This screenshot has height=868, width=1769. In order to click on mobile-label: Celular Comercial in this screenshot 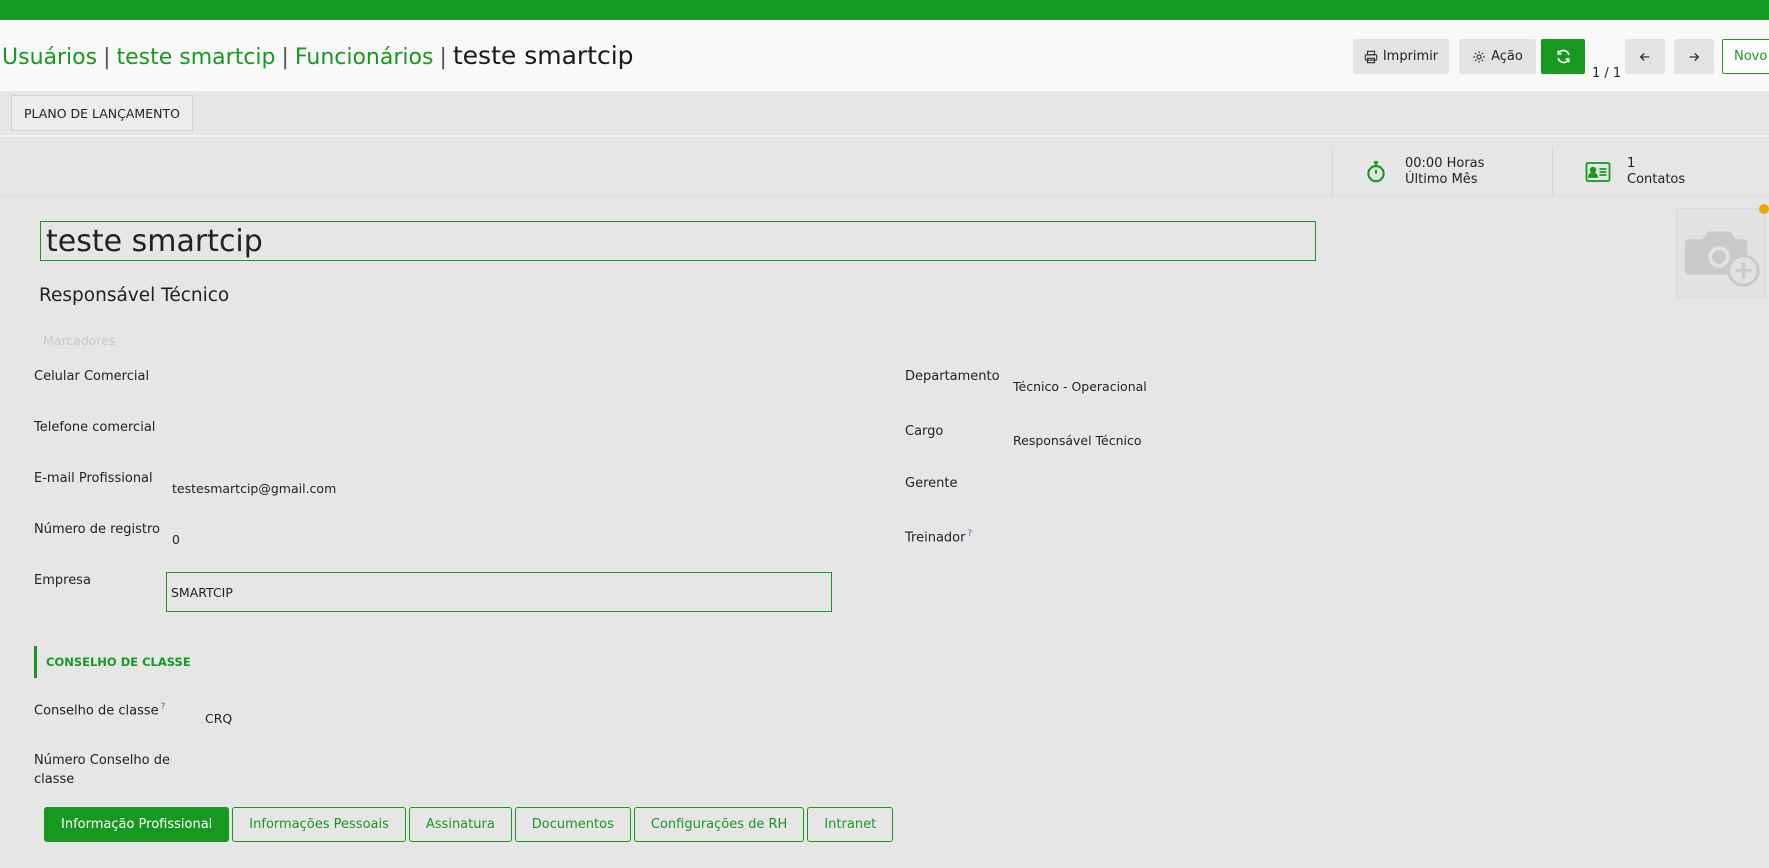, I will do `click(92, 376)`.